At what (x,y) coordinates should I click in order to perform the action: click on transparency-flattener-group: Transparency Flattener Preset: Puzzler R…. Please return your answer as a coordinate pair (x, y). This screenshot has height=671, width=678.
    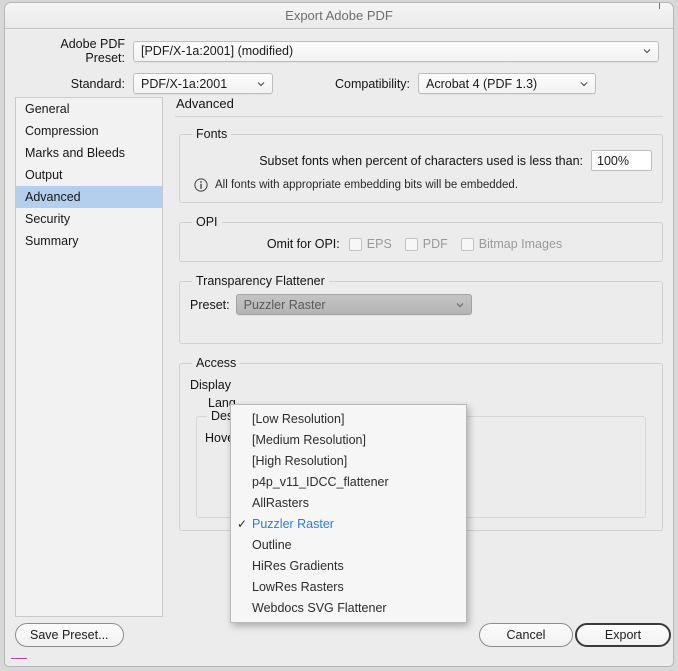
    Looking at the image, I should click on (421, 309).